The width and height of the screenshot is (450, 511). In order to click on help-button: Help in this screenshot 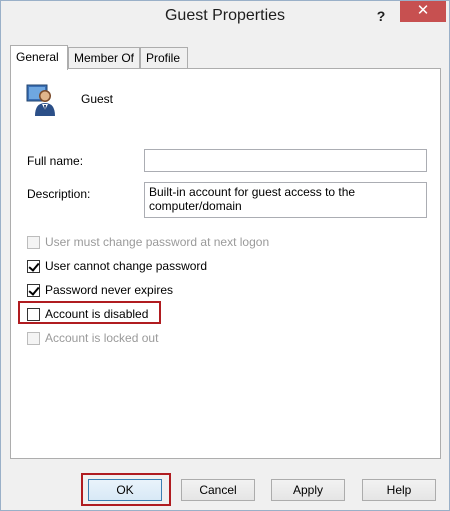, I will do `click(399, 490)`.